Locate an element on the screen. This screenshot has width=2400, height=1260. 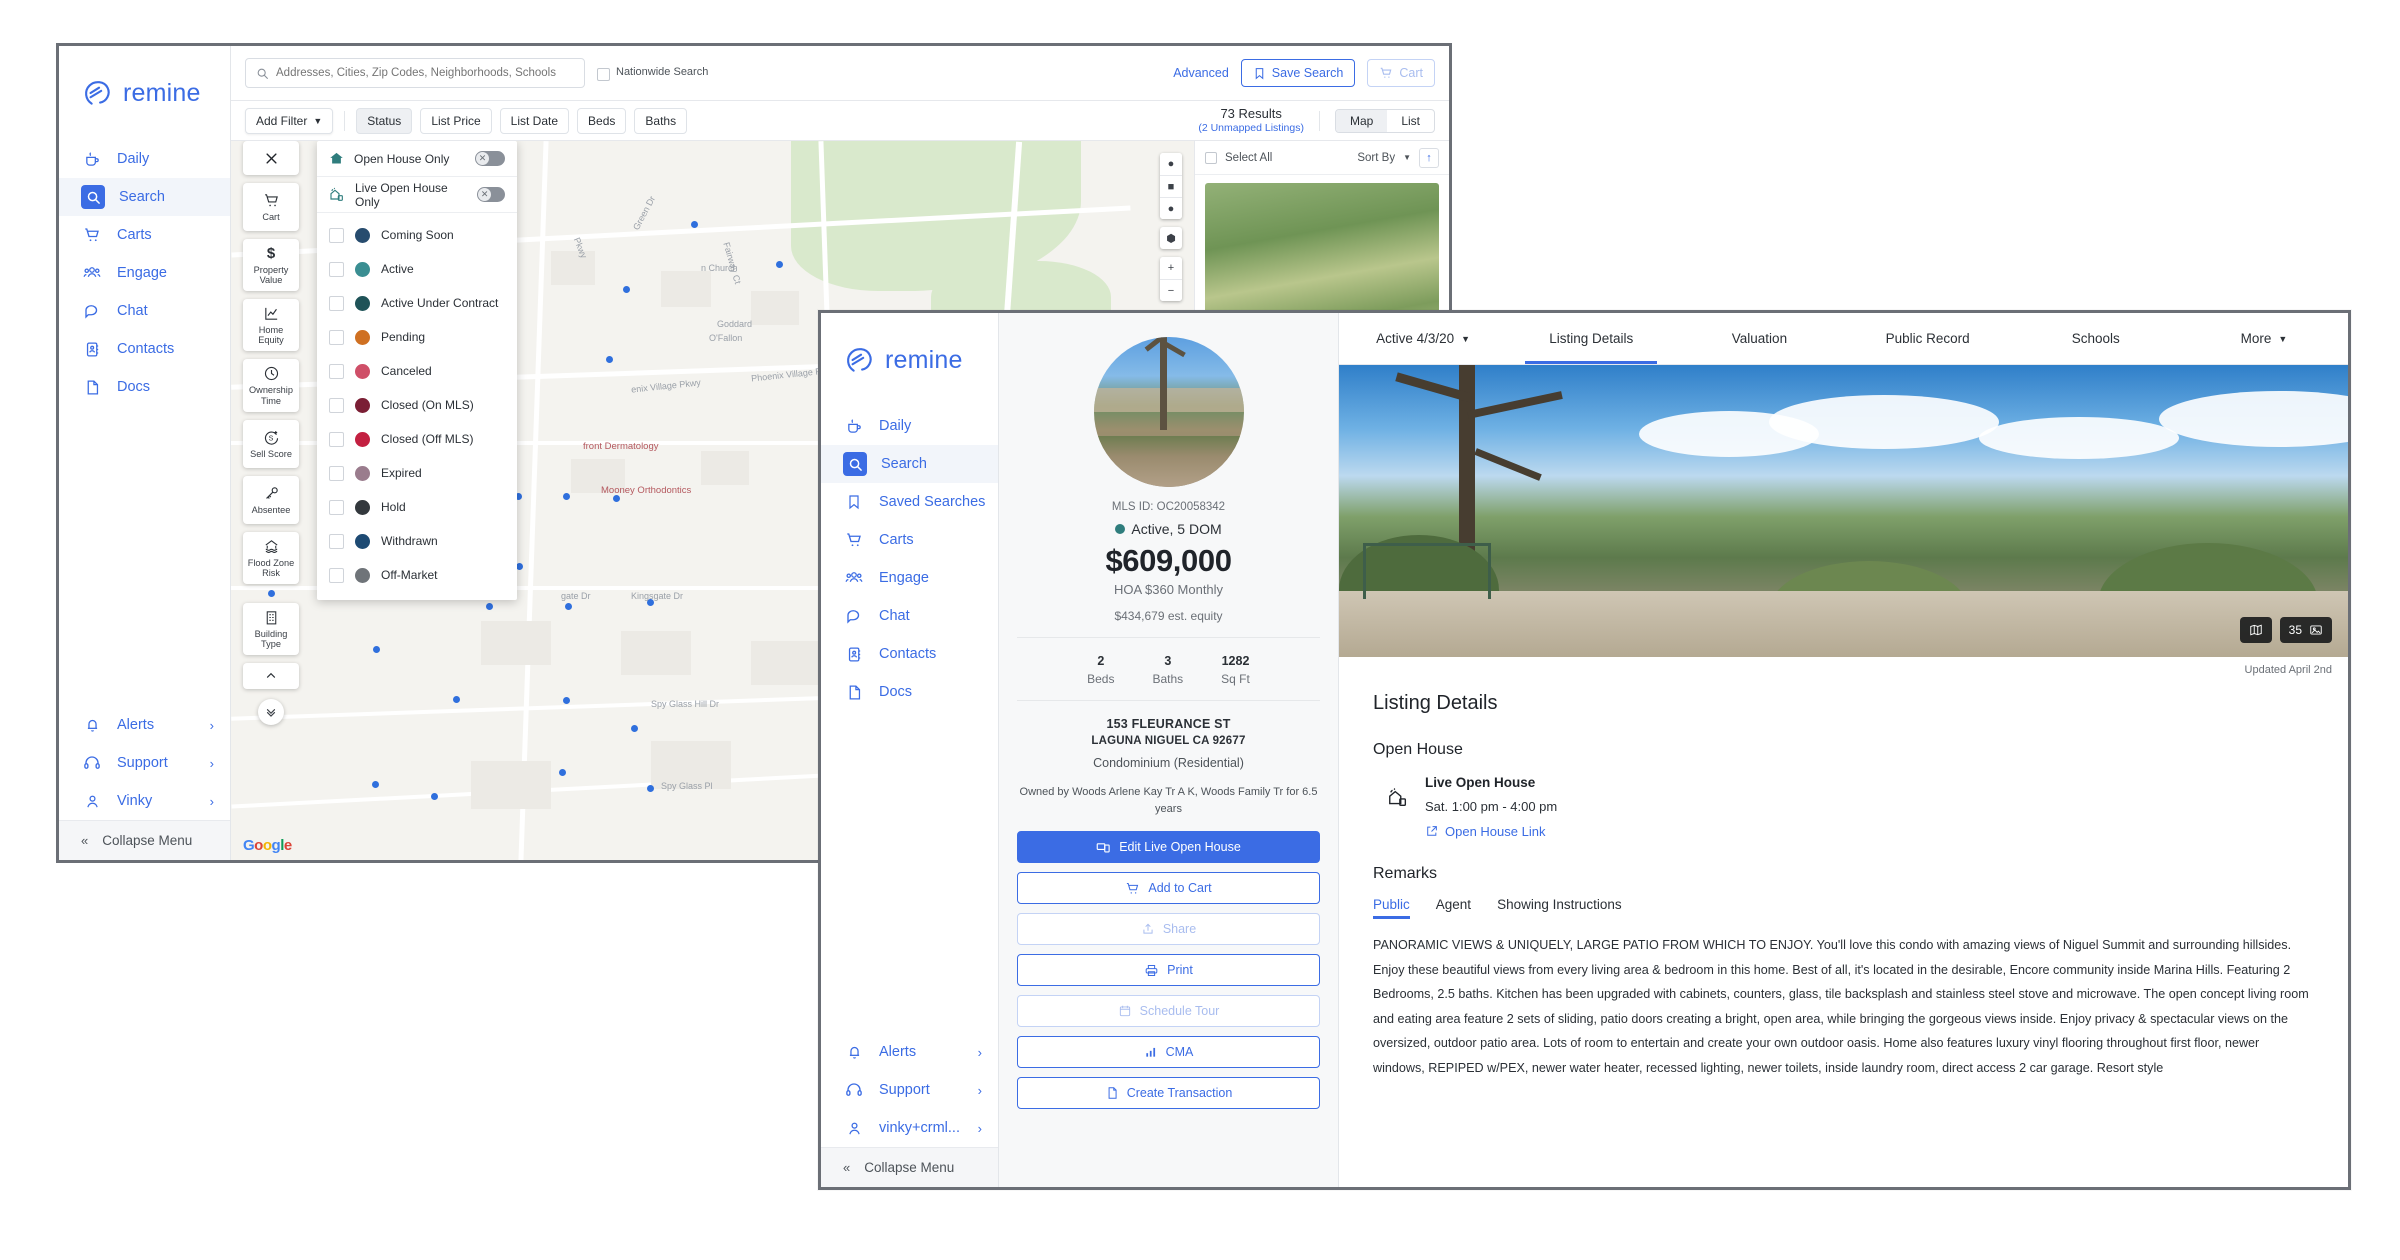
filter-beds: Beds is located at coordinates (602, 120).